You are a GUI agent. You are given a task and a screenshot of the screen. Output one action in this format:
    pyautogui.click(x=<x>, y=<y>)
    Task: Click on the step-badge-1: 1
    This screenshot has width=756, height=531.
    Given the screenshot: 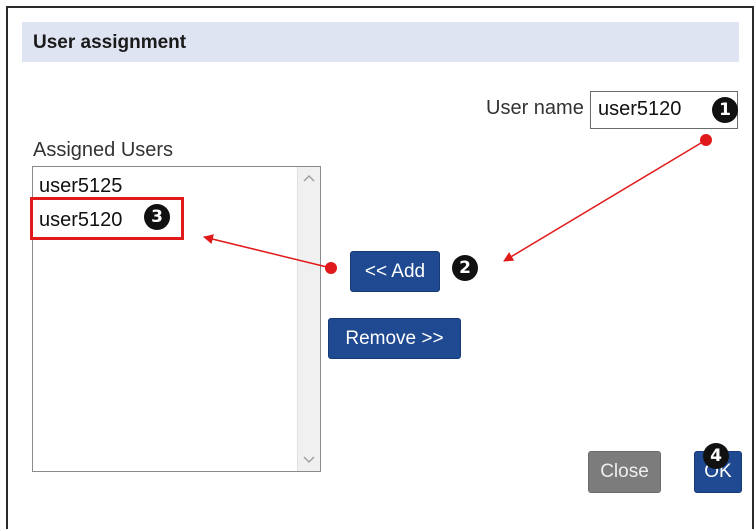 What is the action you would take?
    pyautogui.click(x=725, y=110)
    